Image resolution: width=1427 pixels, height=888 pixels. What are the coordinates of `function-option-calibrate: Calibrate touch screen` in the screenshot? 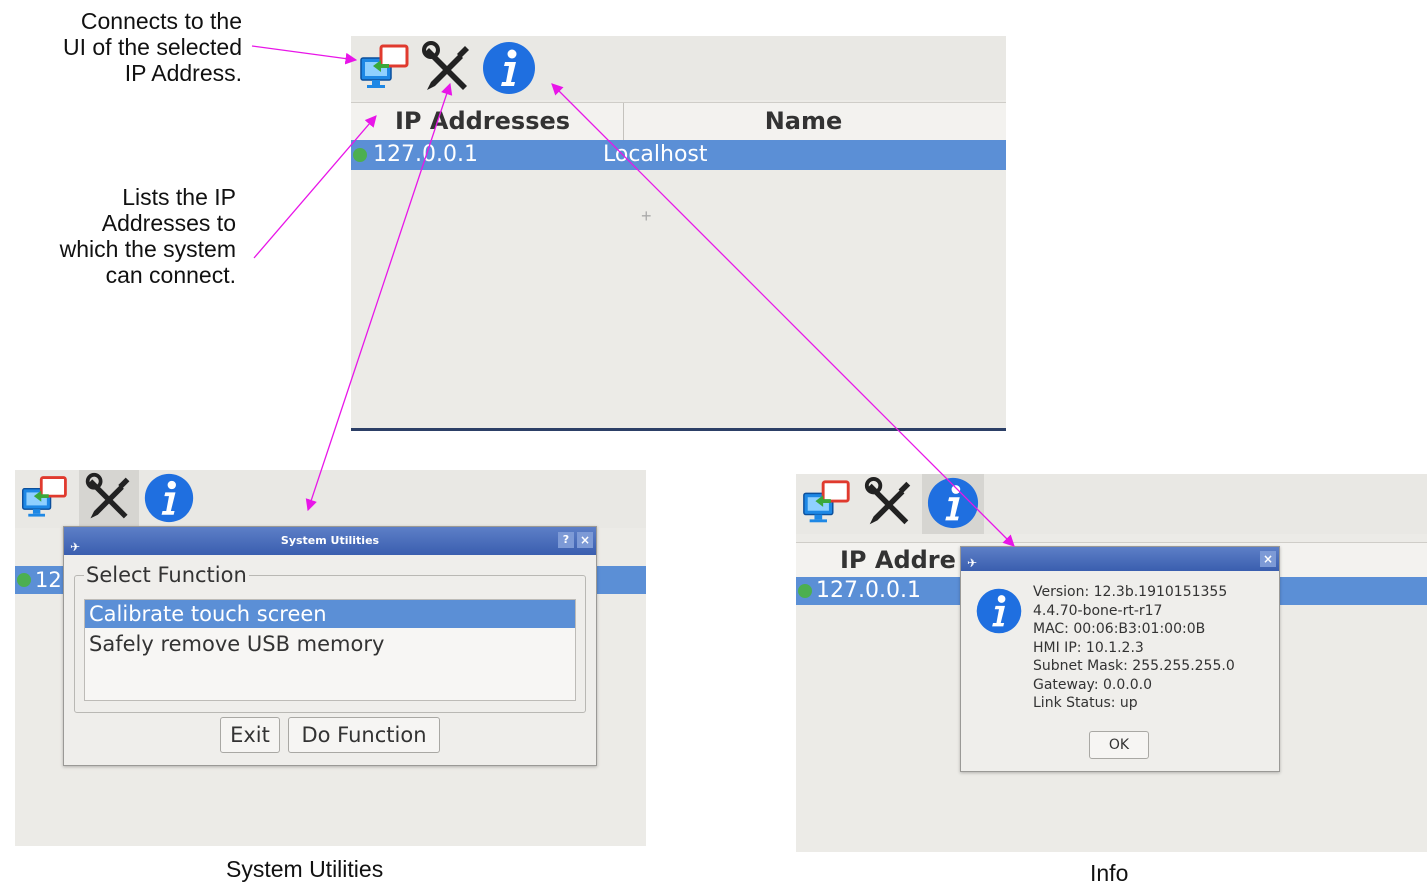 It's located at (330, 614).